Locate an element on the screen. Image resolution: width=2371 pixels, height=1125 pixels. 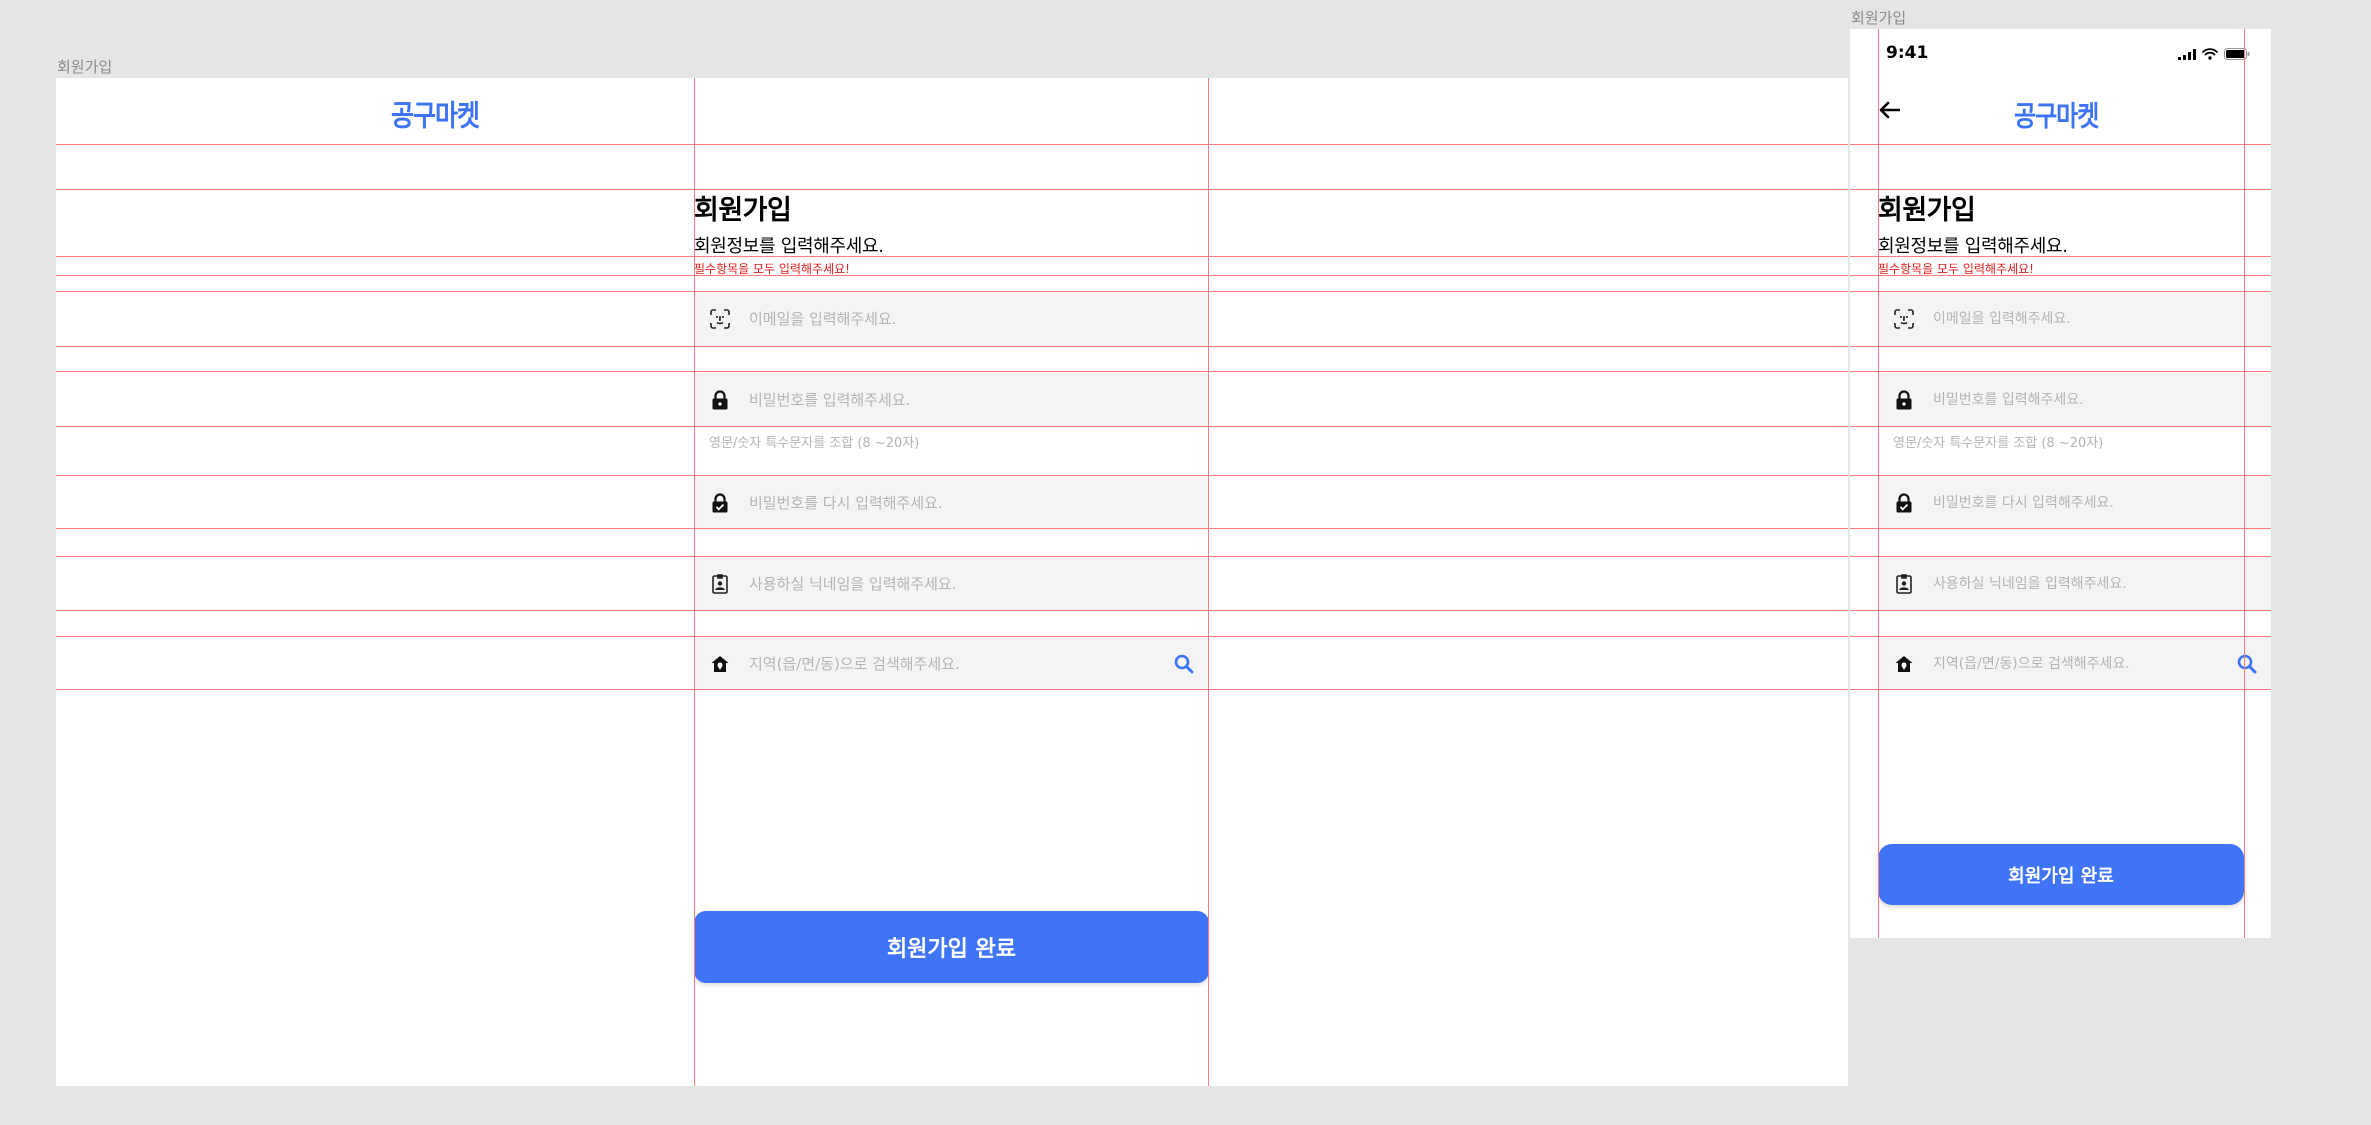
status-time: 9:41 is located at coordinates (1907, 53).